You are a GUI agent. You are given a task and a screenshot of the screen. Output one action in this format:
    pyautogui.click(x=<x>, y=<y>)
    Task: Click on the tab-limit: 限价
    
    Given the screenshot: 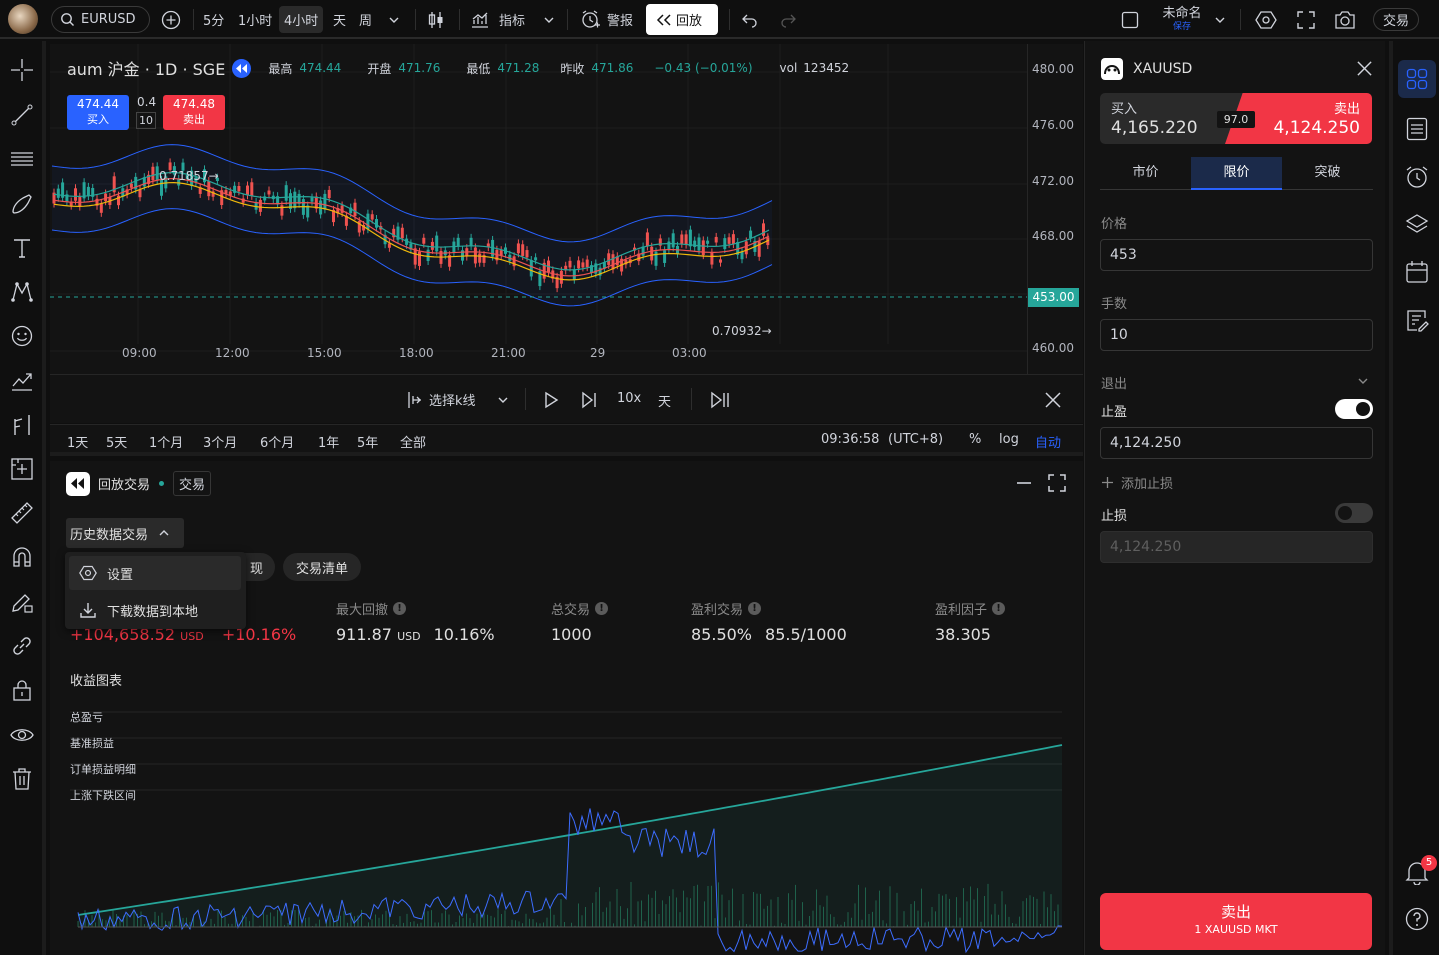 What is the action you would take?
    pyautogui.click(x=1236, y=173)
    